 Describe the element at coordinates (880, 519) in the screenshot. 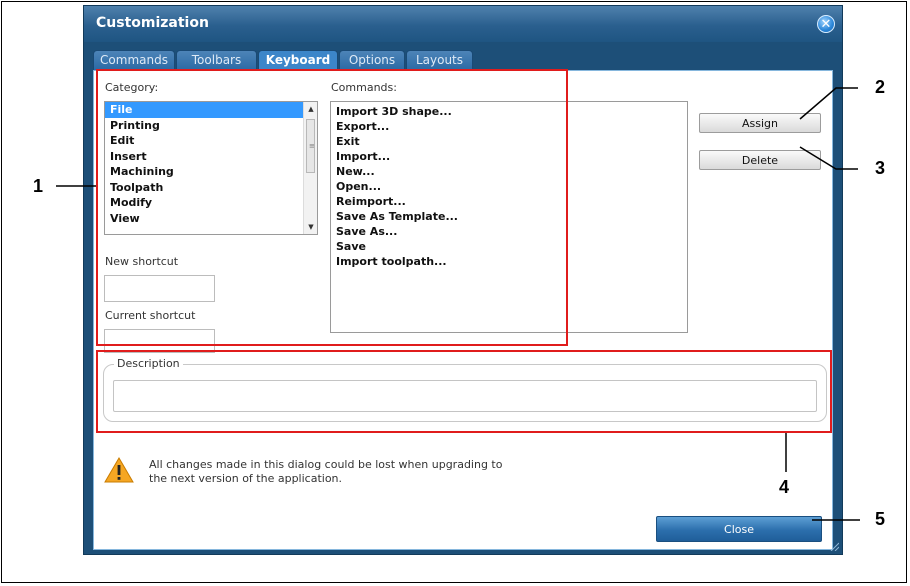

I see `callout-5: 5` at that location.